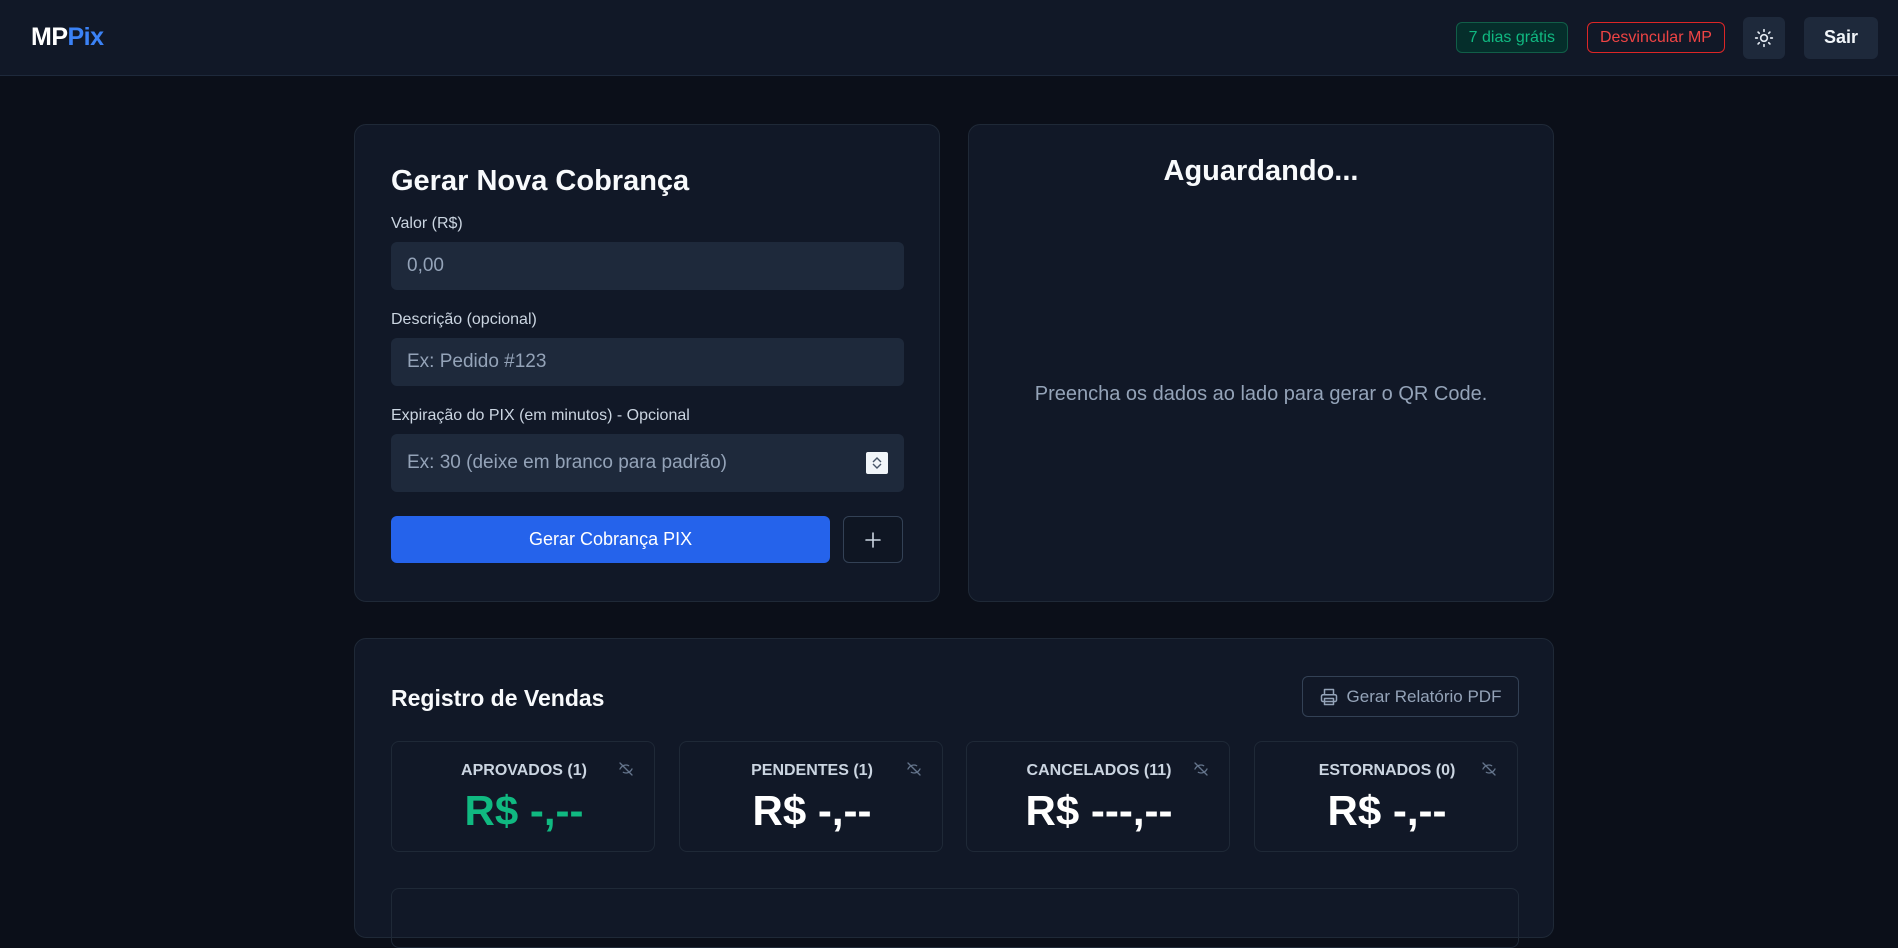  I want to click on stat-pending: PENDENTES (1) R$ -,--, so click(811, 796).